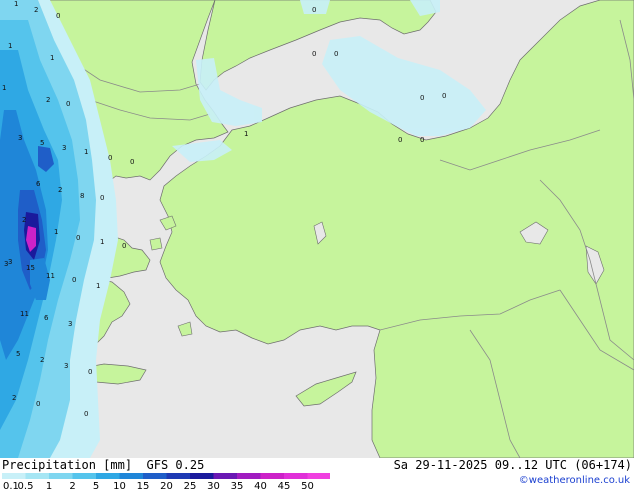 This screenshot has width=634, height=490. I want to click on scale-tick-label: 0.5, so click(26, 485).